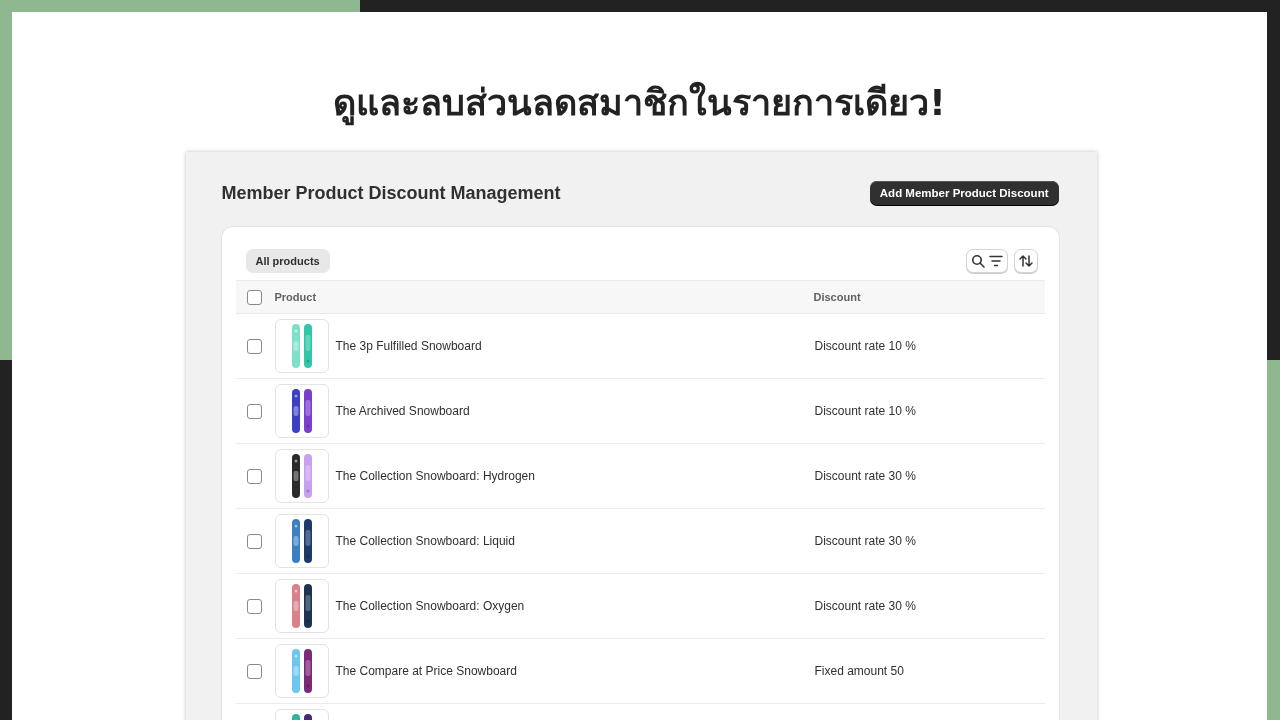 This screenshot has width=1280, height=720. What do you see at coordinates (837, 297) in the screenshot?
I see `column-header: Discount` at bounding box center [837, 297].